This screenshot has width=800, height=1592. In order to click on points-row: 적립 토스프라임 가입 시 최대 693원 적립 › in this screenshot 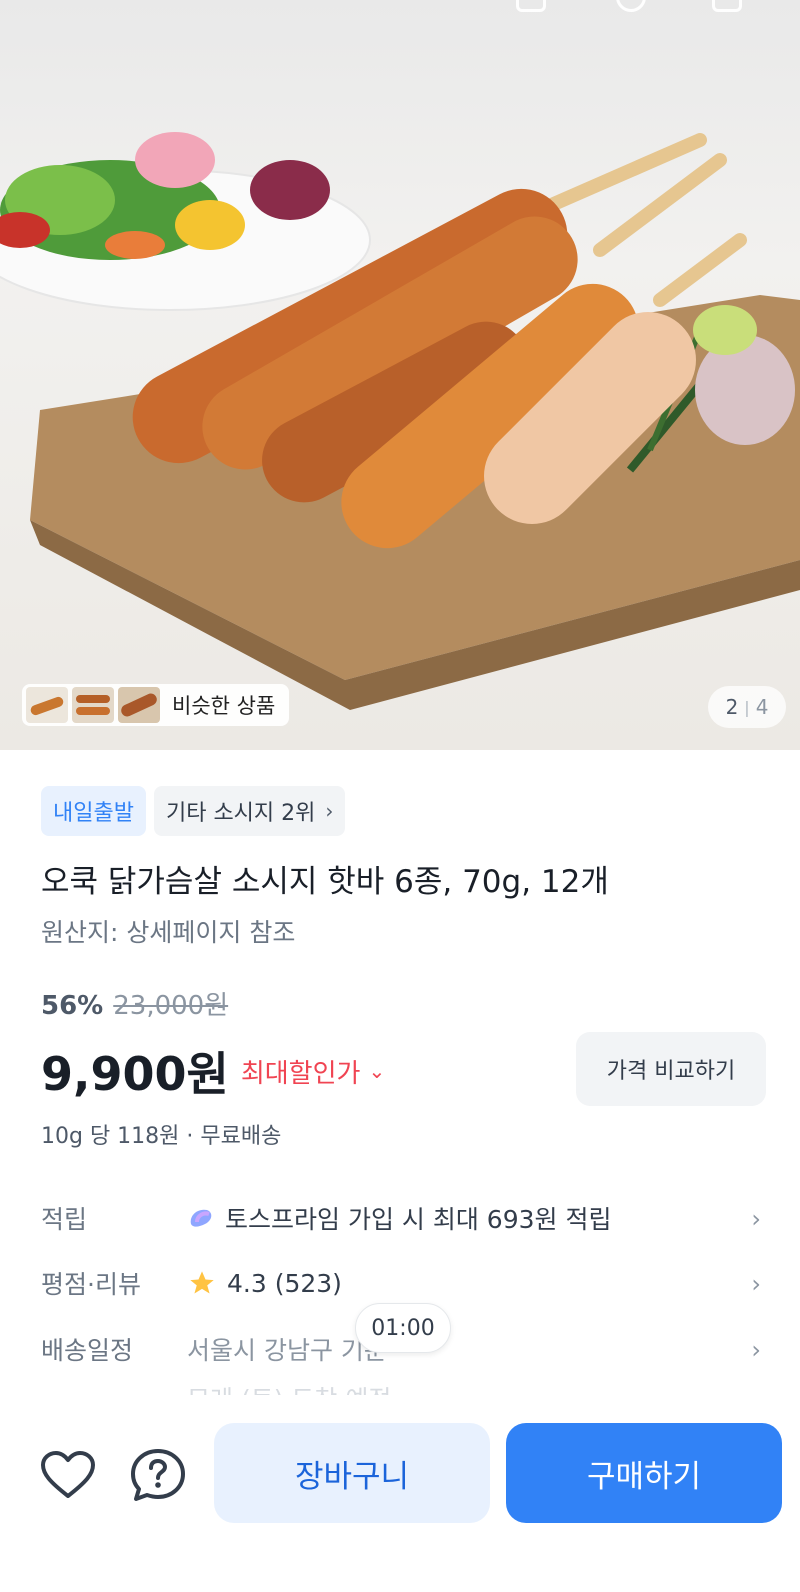, I will do `click(401, 1218)`.